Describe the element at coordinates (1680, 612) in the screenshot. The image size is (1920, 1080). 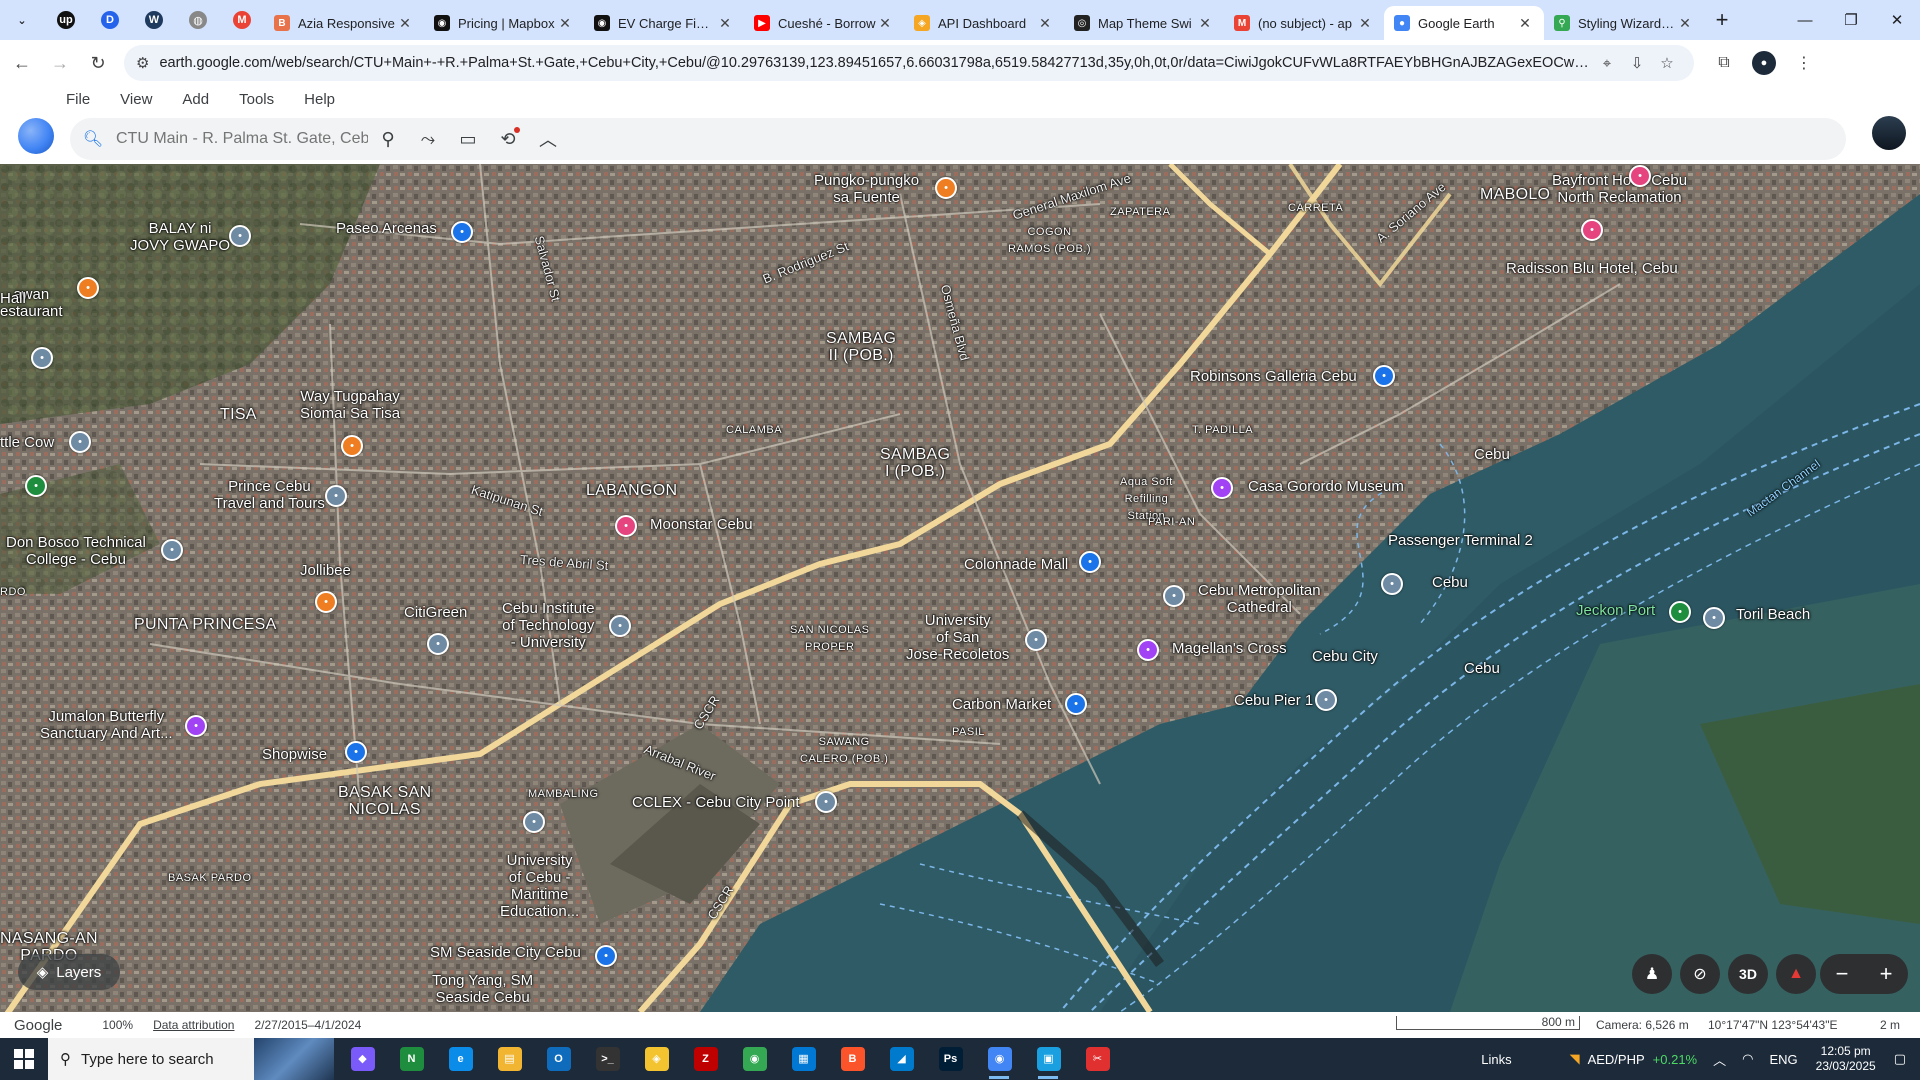
I see `pin-port-icon: •` at that location.